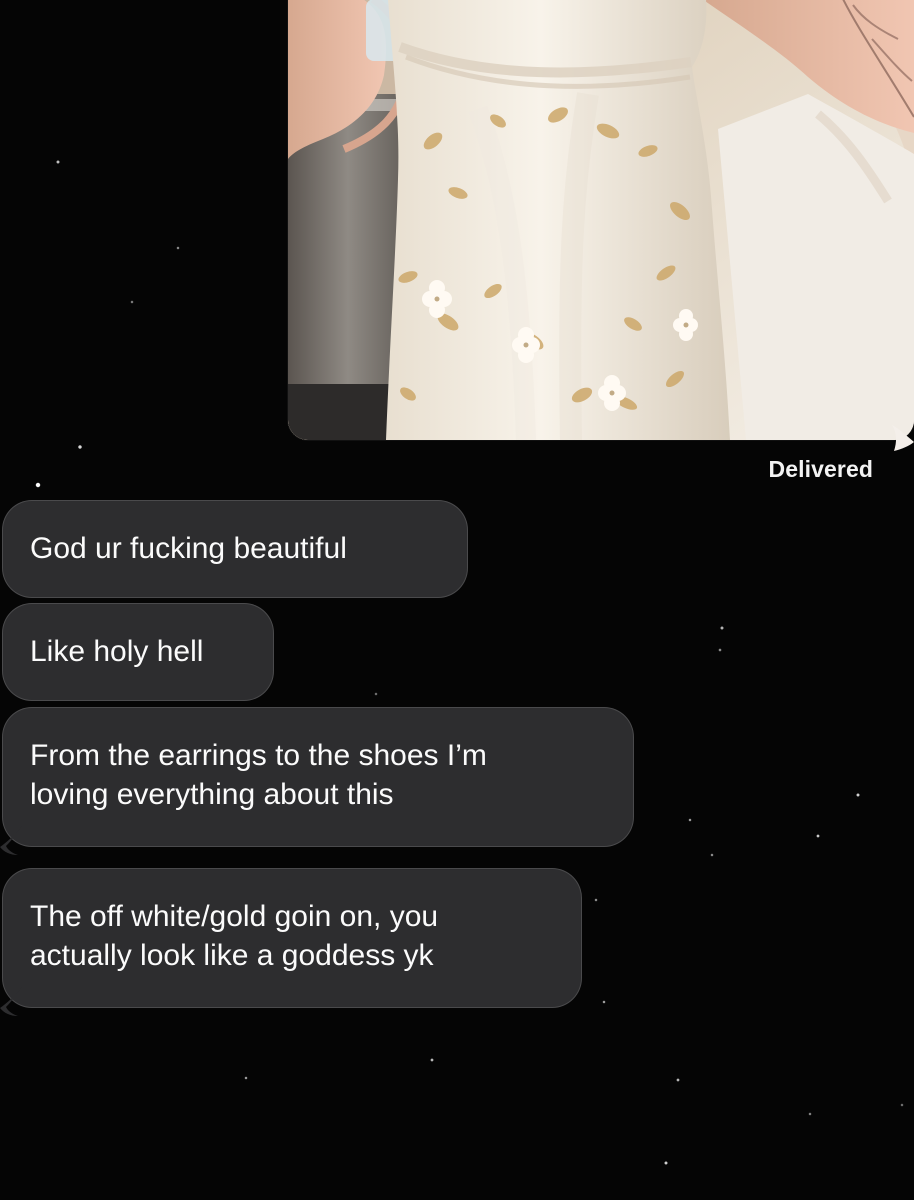 Image resolution: width=914 pixels, height=1200 pixels. Describe the element at coordinates (235, 549) in the screenshot. I see `incoming-message-bubble: God ur fucking beautiful` at that location.